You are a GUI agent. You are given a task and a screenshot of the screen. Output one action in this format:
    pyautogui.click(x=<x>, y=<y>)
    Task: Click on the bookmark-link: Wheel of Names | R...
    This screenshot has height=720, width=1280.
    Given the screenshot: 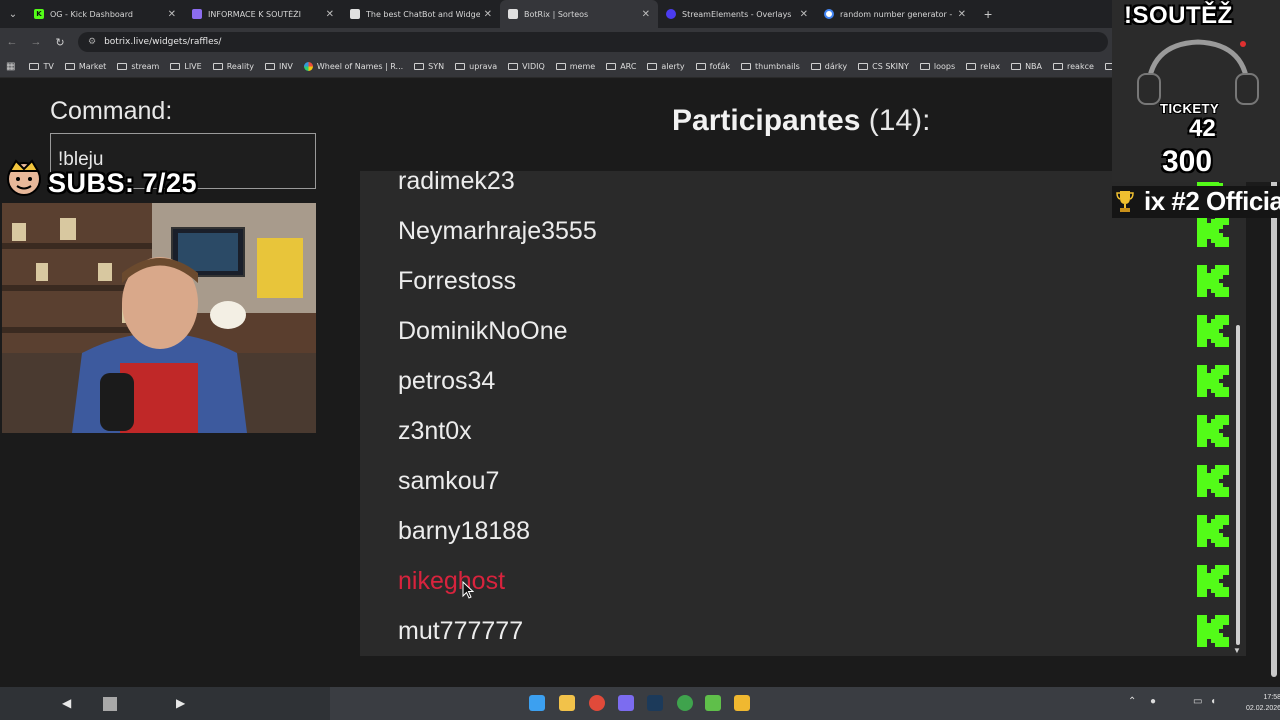 What is the action you would take?
    pyautogui.click(x=353, y=66)
    